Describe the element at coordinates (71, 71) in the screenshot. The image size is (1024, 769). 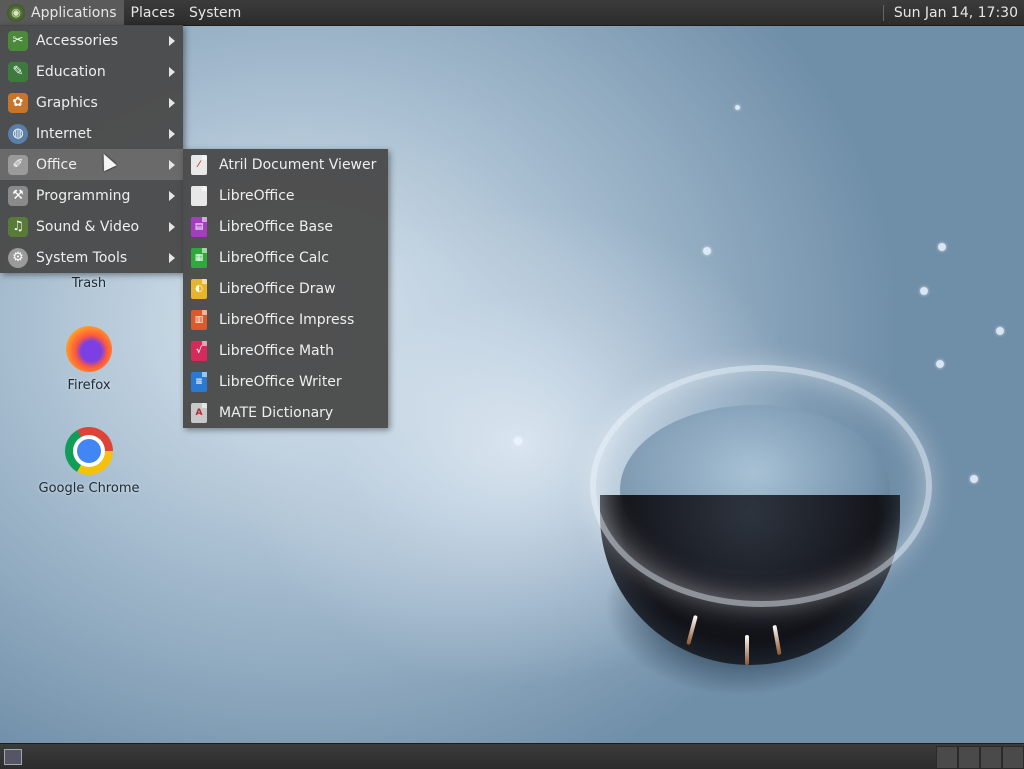
I see `menu-item-label: Education` at that location.